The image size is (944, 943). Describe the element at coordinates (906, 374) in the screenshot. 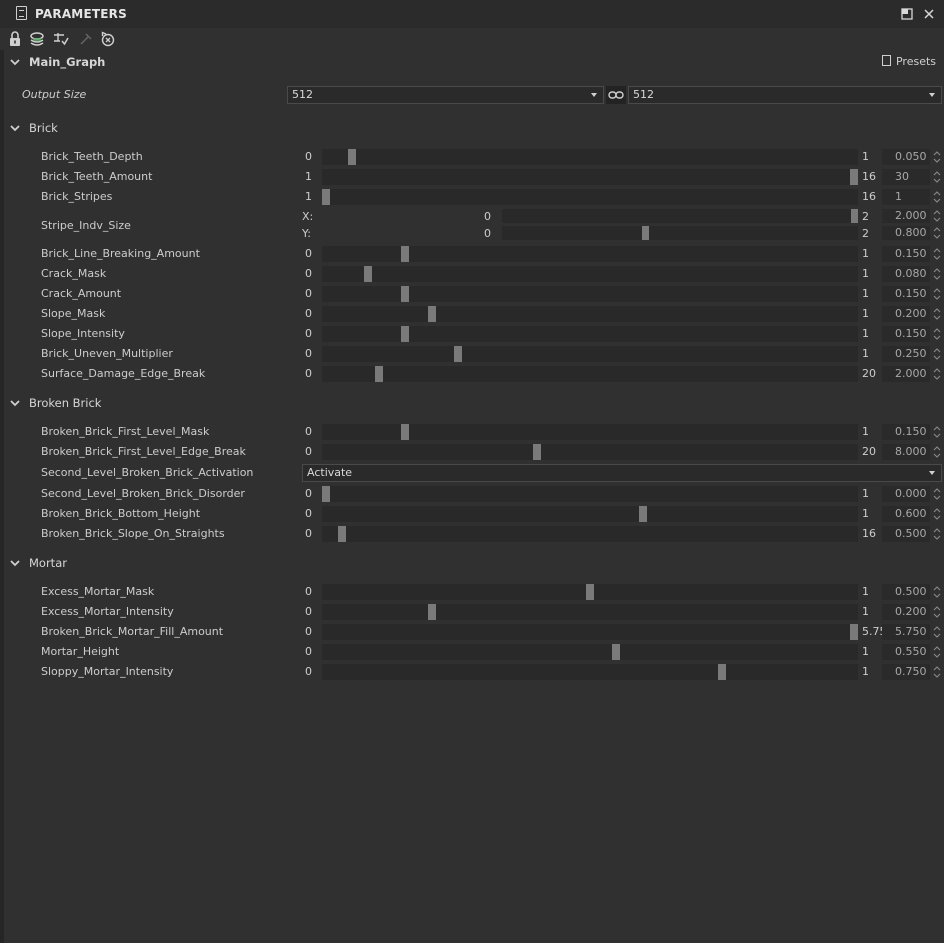

I see `value-field: 2.000` at that location.